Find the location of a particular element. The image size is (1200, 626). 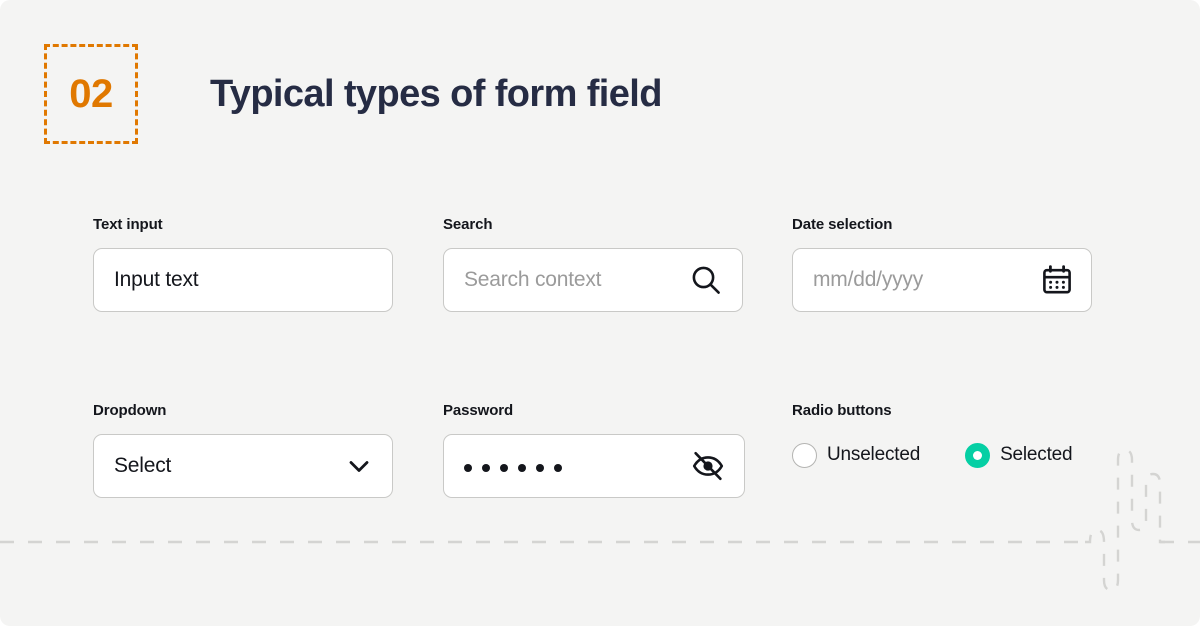

radio-group: Unselected Selected is located at coordinates (942, 455).